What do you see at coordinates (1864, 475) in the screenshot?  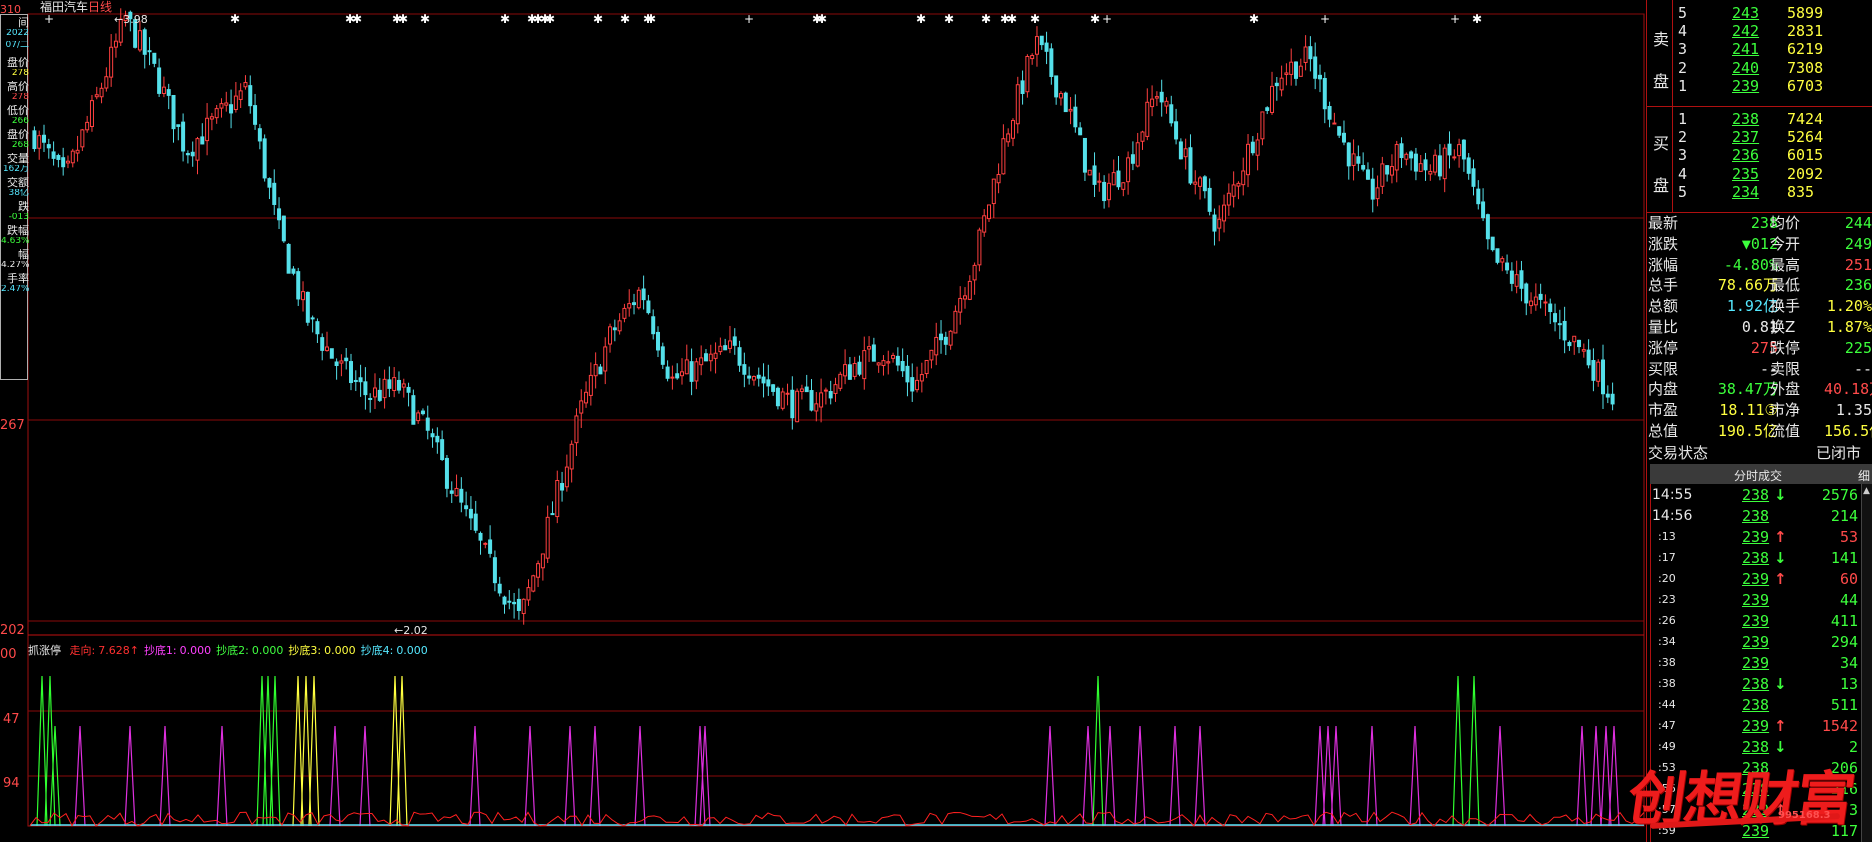 I see `ticks-detail-button: 细` at bounding box center [1864, 475].